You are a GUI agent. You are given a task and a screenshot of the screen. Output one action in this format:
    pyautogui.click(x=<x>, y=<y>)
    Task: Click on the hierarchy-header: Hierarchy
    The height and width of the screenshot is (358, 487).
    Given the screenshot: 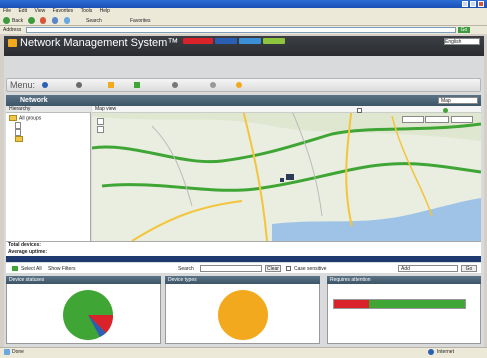 What is the action you would take?
    pyautogui.click(x=48, y=109)
    